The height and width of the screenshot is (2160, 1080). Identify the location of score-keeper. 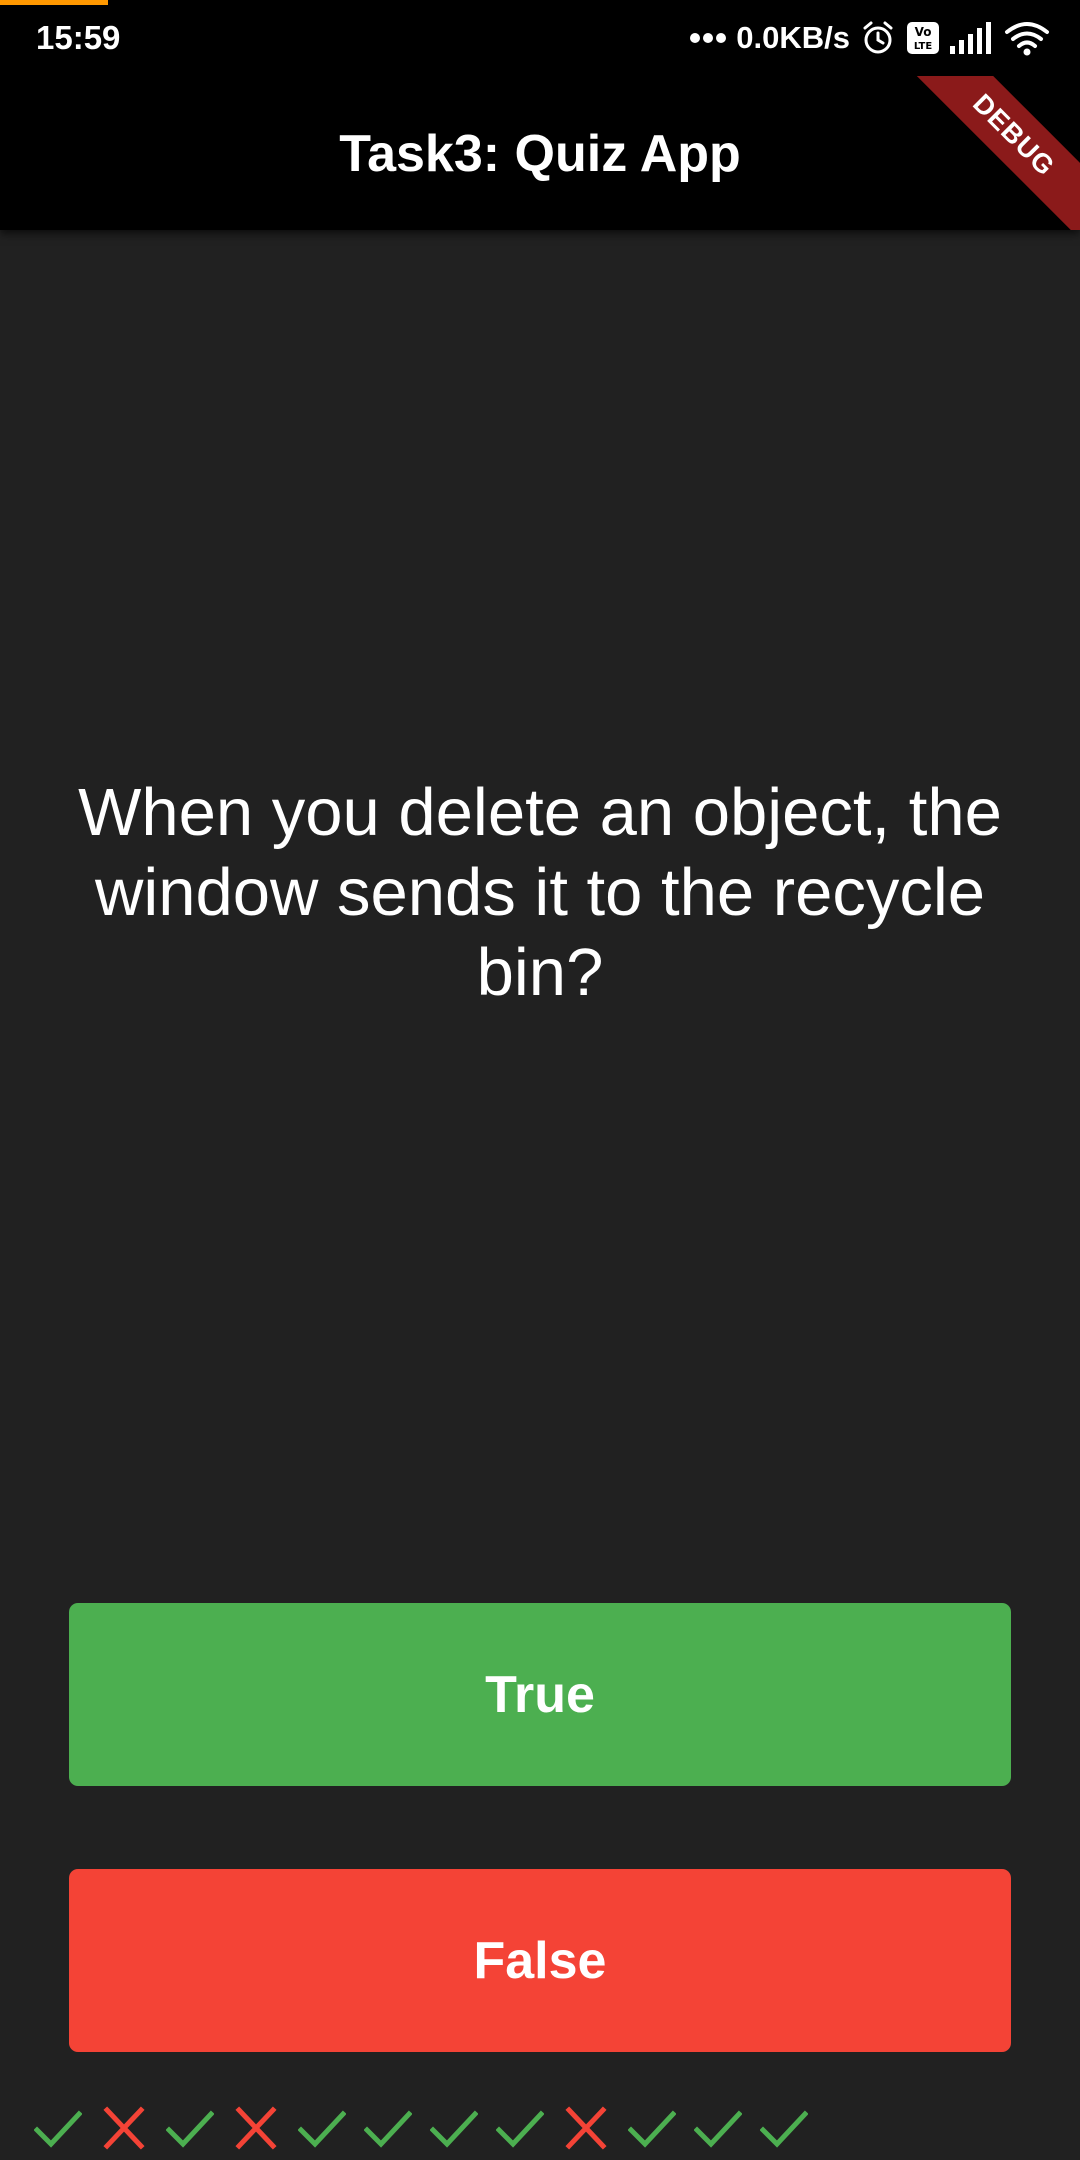
(421, 2128).